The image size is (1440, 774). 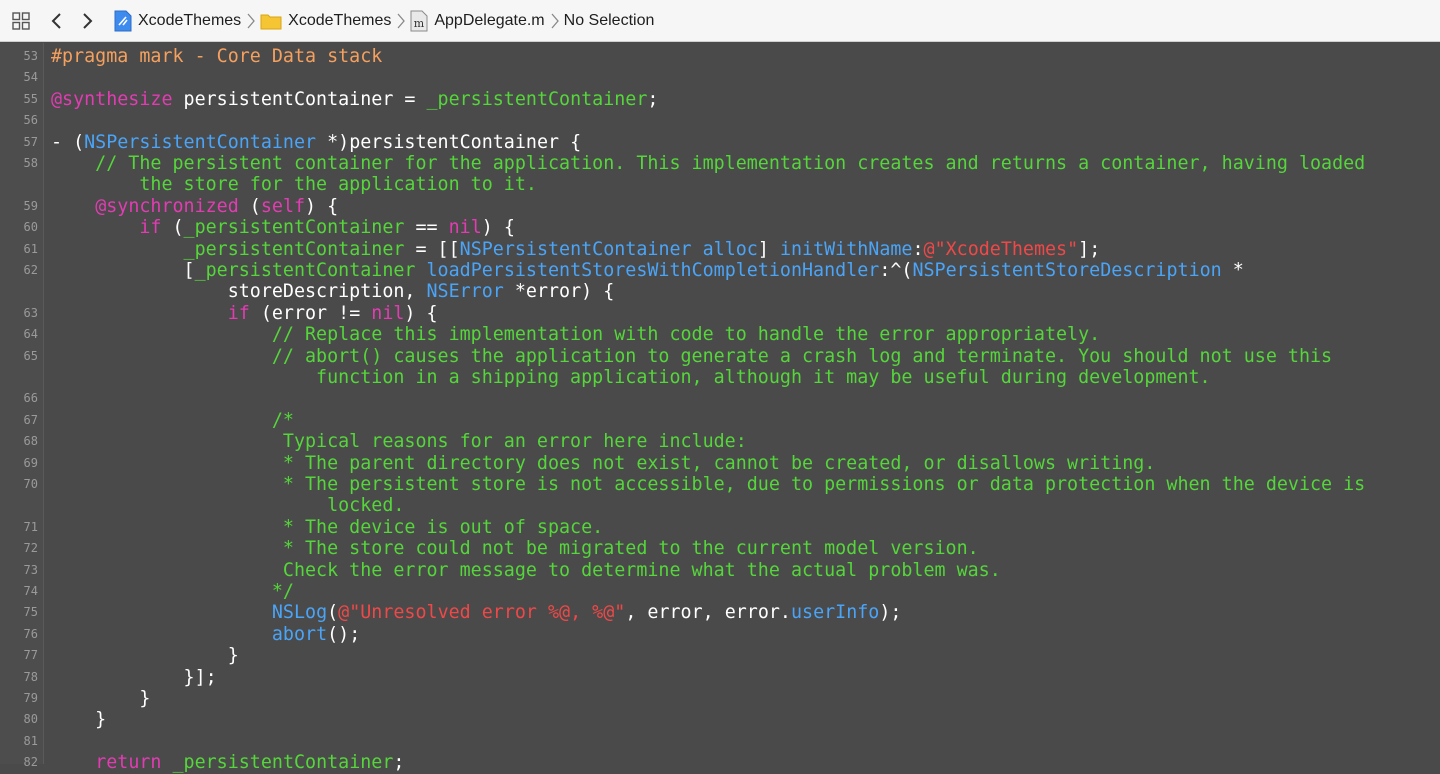 I want to click on code-line: 71 * The device is out of space., so click(x=720, y=527).